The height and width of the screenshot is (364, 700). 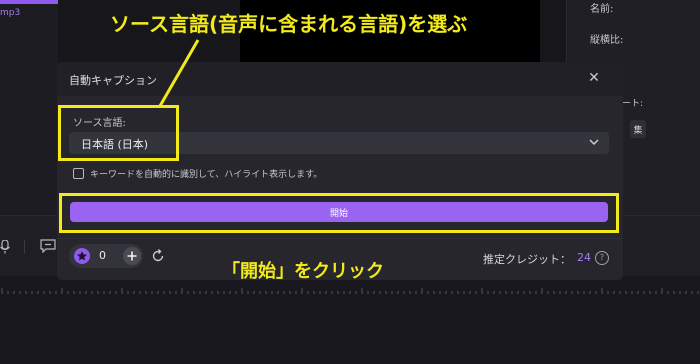 I want to click on close-icon: ✕, so click(x=594, y=78).